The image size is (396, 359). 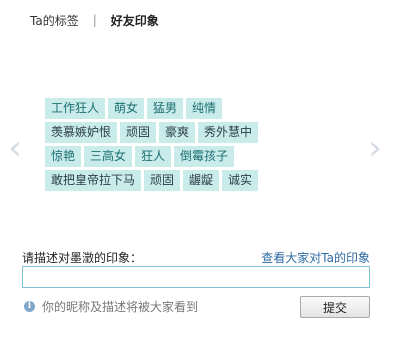 I want to click on impression-prompt-label: 请描述对墨澂的印象：, so click(x=82, y=258).